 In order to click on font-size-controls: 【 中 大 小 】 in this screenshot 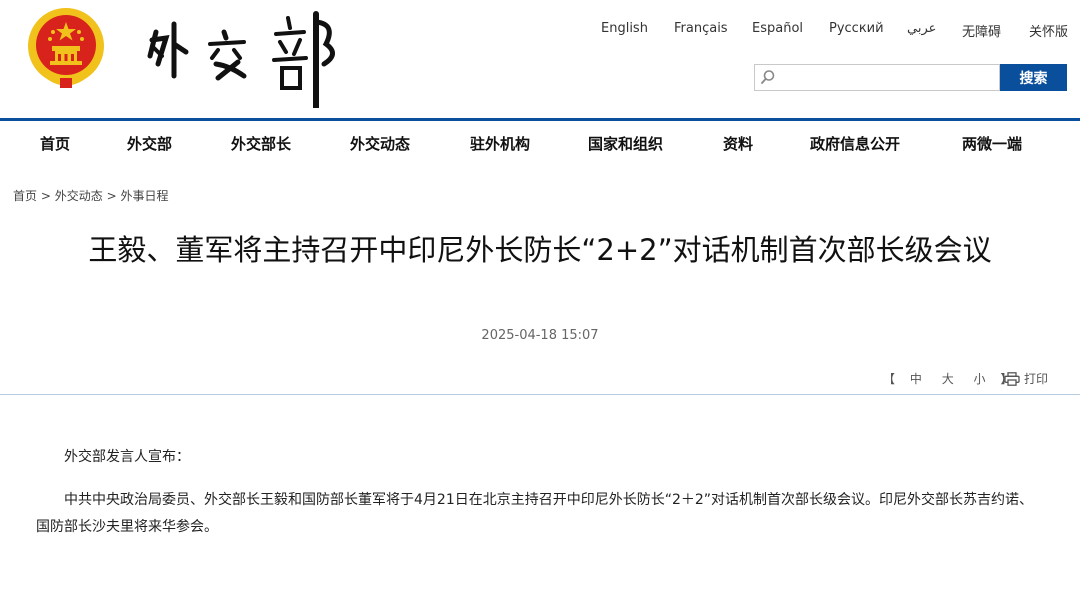, I will do `click(947, 378)`.